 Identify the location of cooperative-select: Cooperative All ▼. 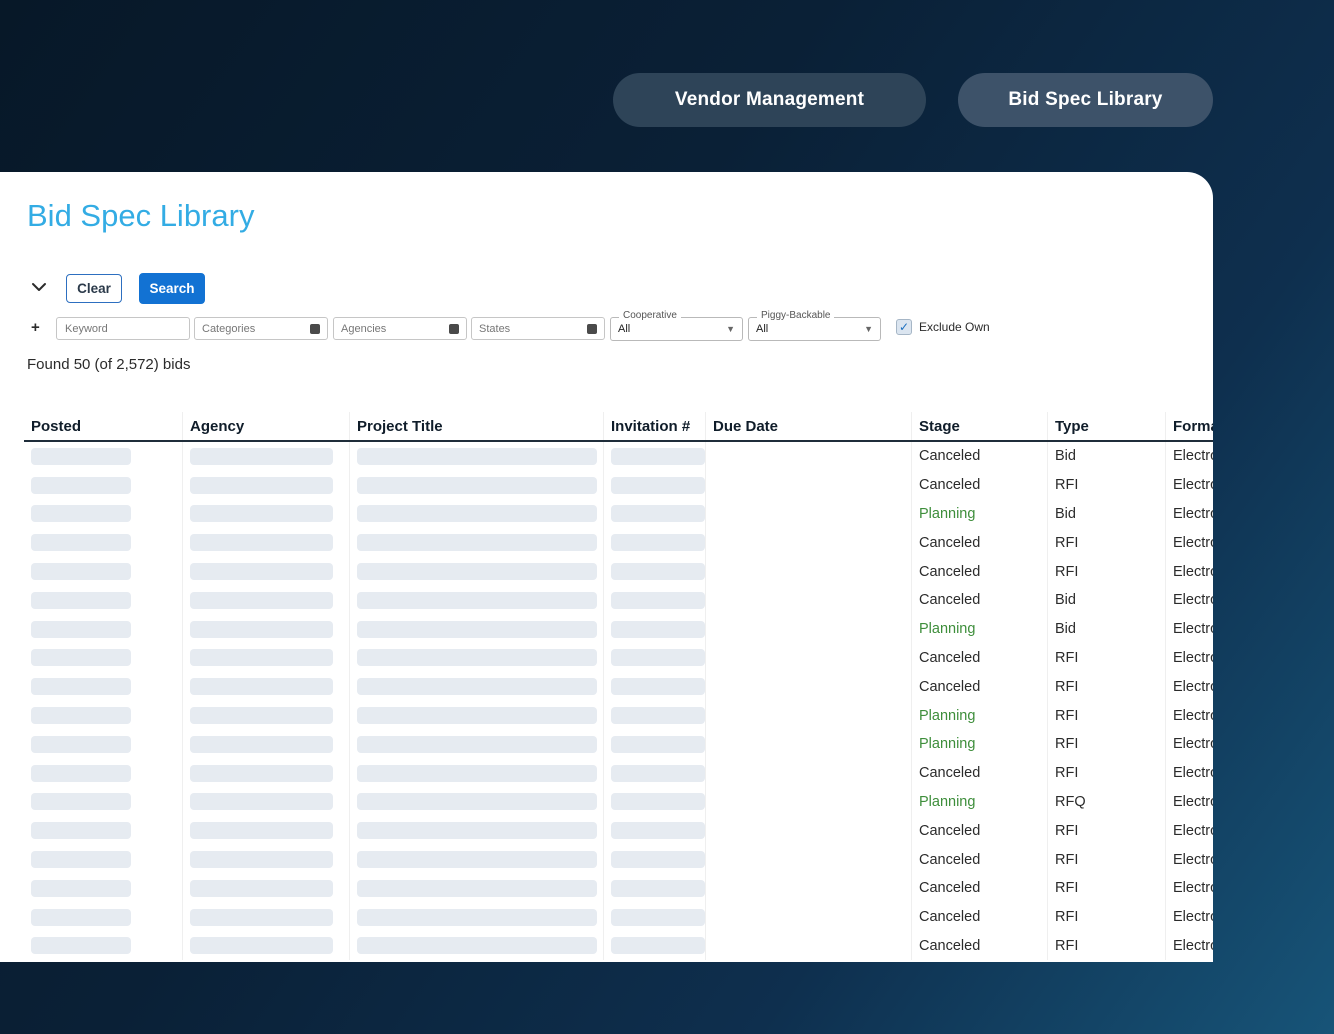
(676, 325).